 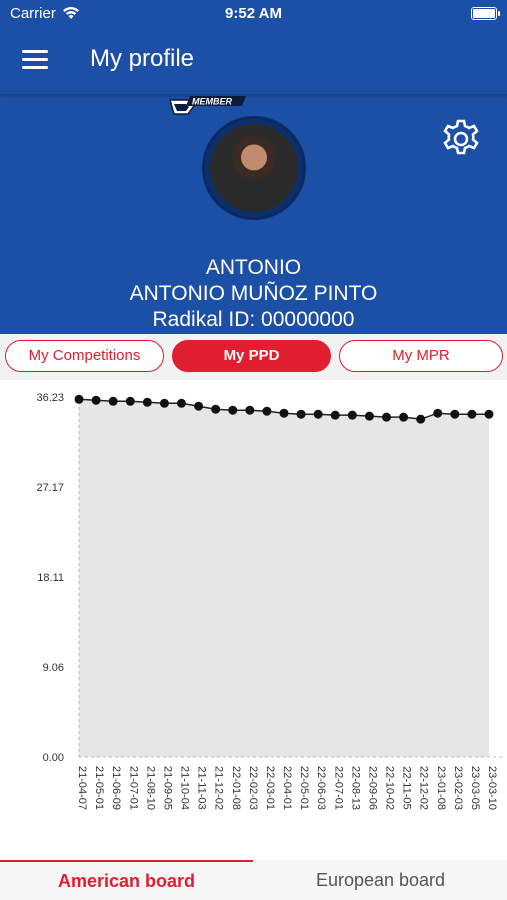 What do you see at coordinates (338, 788) in the screenshot?
I see `x-tick-label: 22-07-01` at bounding box center [338, 788].